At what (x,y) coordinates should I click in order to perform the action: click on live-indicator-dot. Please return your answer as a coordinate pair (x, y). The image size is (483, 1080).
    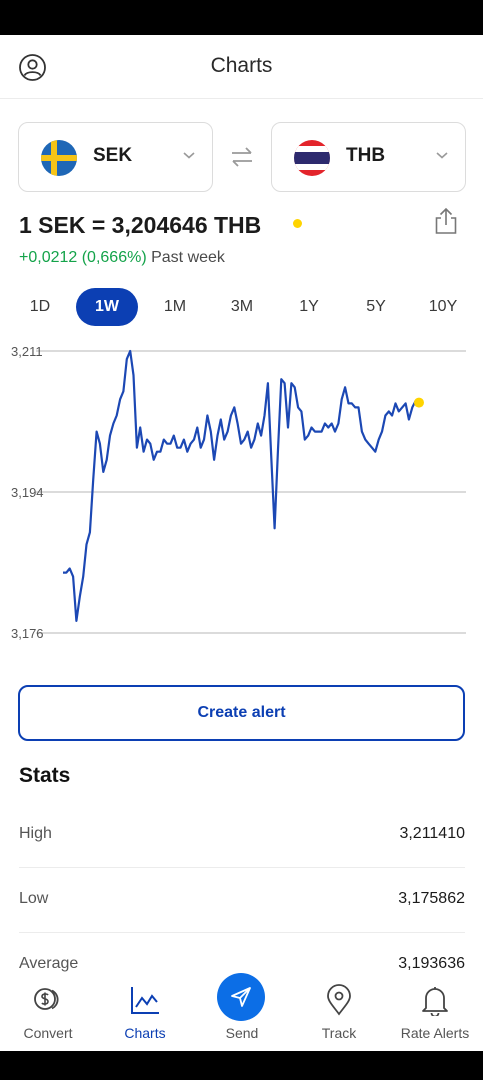
    Looking at the image, I should click on (297, 223).